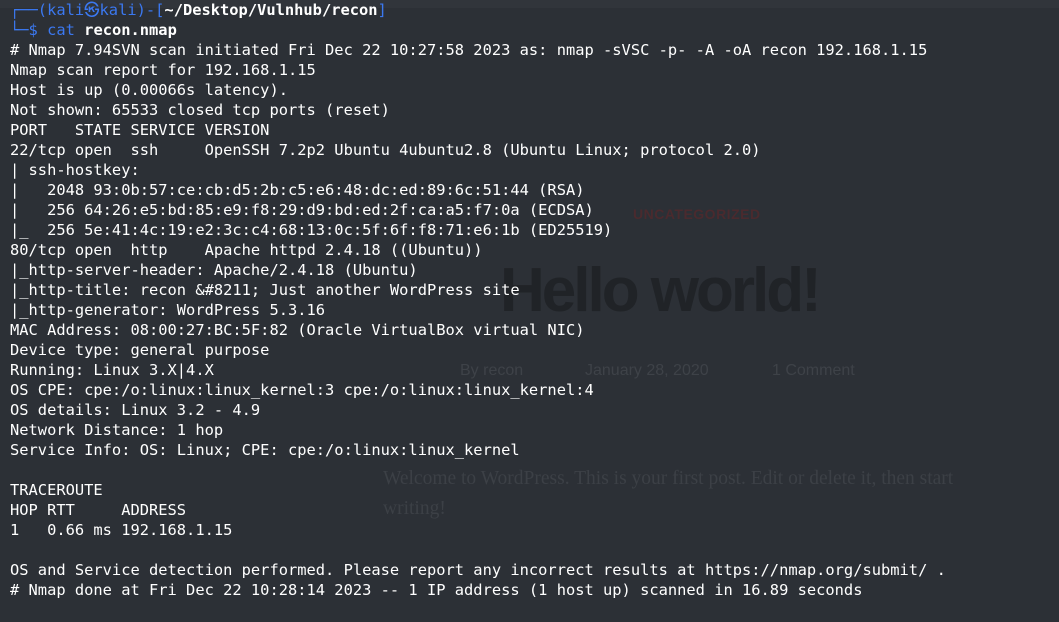  Describe the element at coordinates (29, 10) in the screenshot. I see `prompt-corner-top: ┌──(` at that location.